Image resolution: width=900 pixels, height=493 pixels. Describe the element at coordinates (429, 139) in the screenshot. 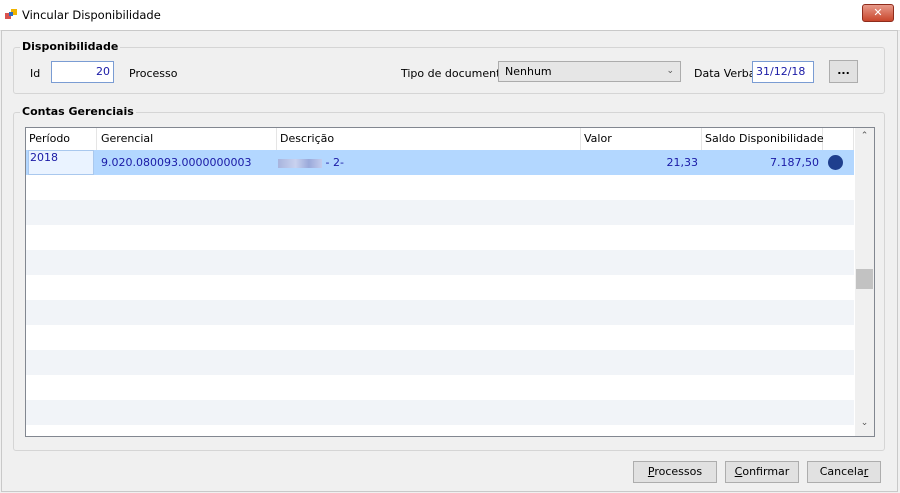

I see `column-header-descricao: Descrição` at that location.